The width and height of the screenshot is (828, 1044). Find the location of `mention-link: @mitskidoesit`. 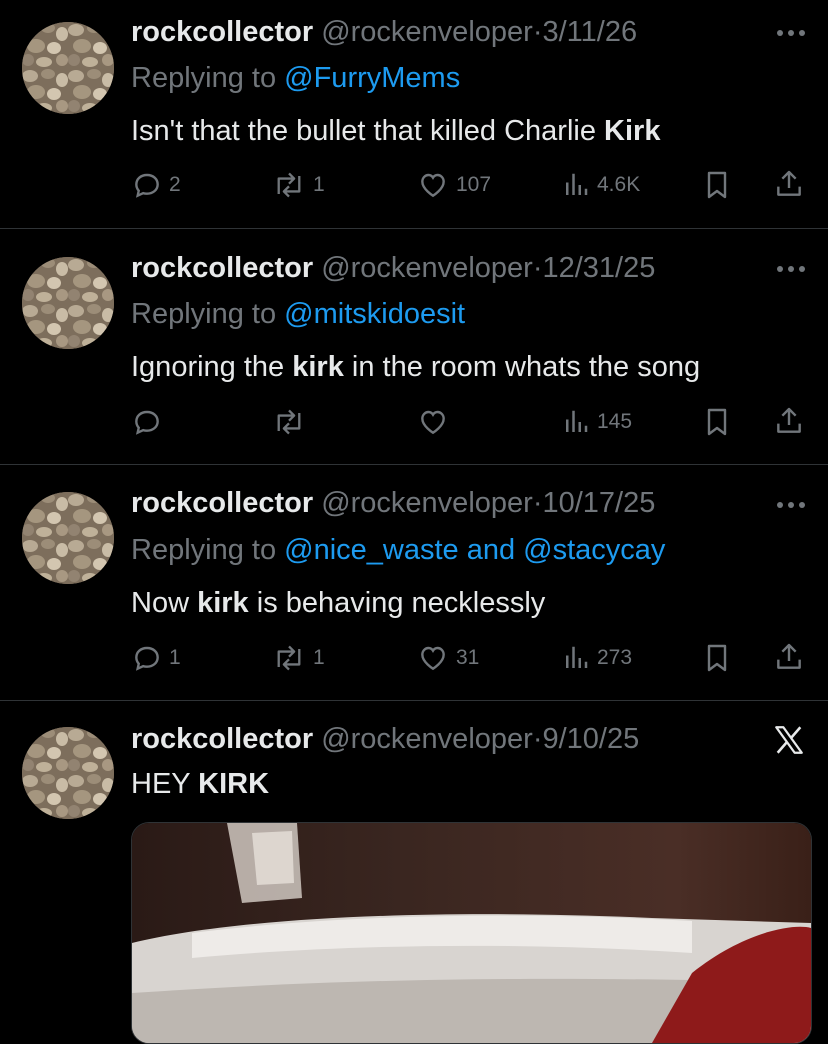

mention-link: @mitskidoesit is located at coordinates (374, 314).